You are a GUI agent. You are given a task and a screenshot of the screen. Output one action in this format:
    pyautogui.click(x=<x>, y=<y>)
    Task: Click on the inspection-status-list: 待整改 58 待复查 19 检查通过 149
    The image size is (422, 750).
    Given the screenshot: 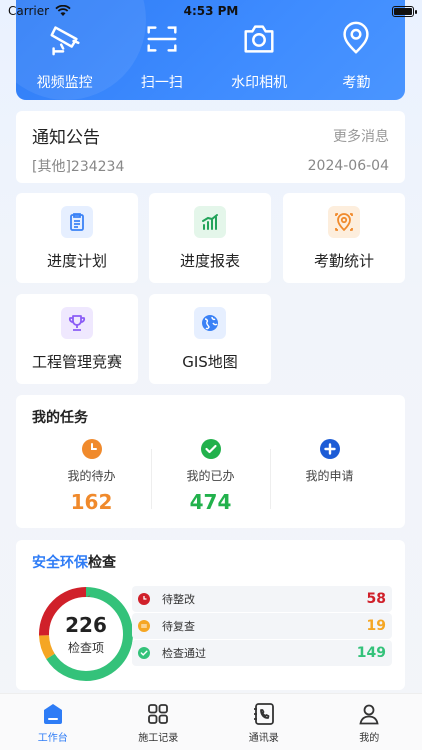 What is the action you would take?
    pyautogui.click(x=262, y=626)
    